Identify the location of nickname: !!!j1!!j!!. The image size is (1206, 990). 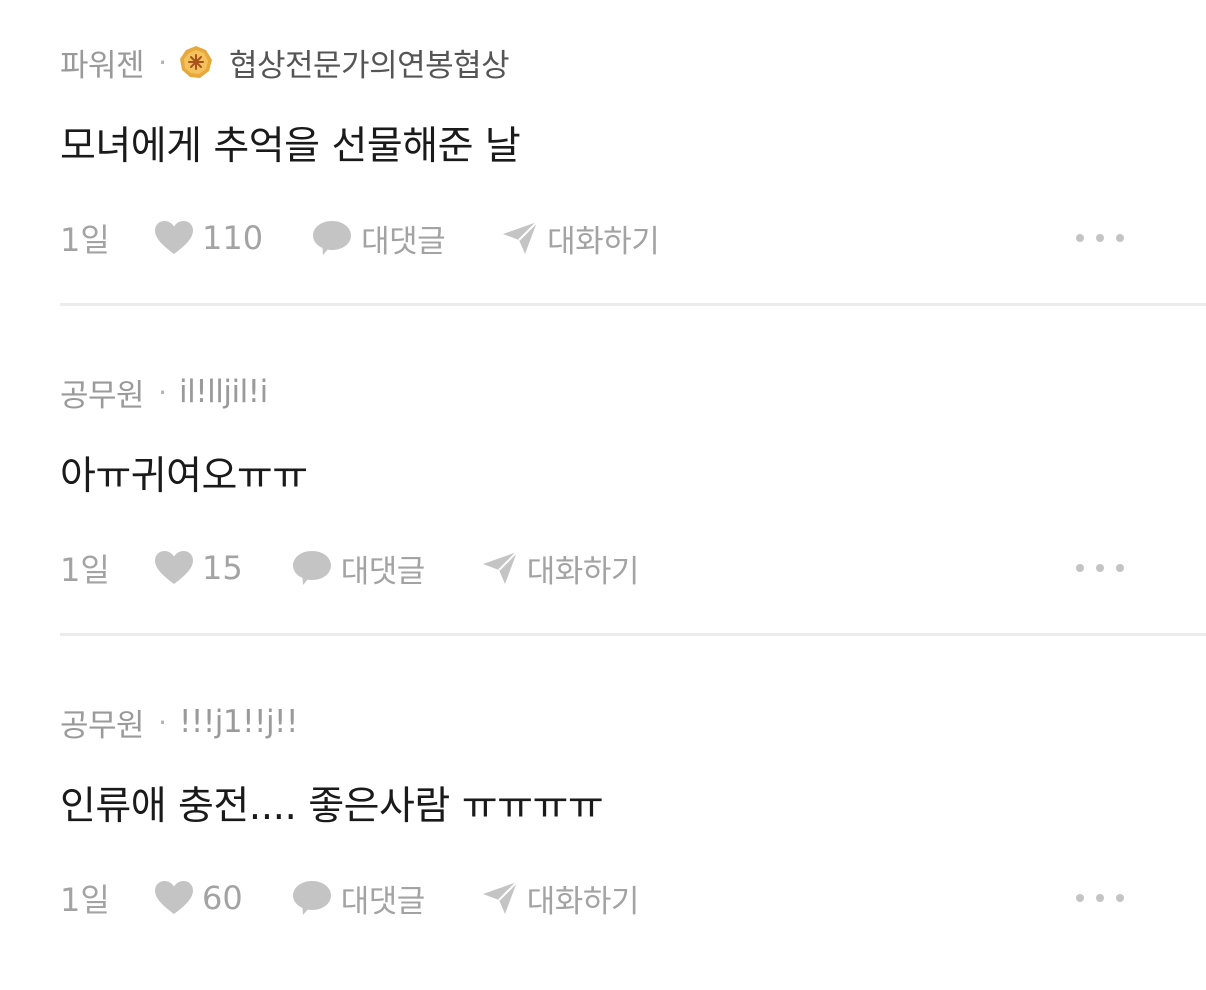
(238, 722).